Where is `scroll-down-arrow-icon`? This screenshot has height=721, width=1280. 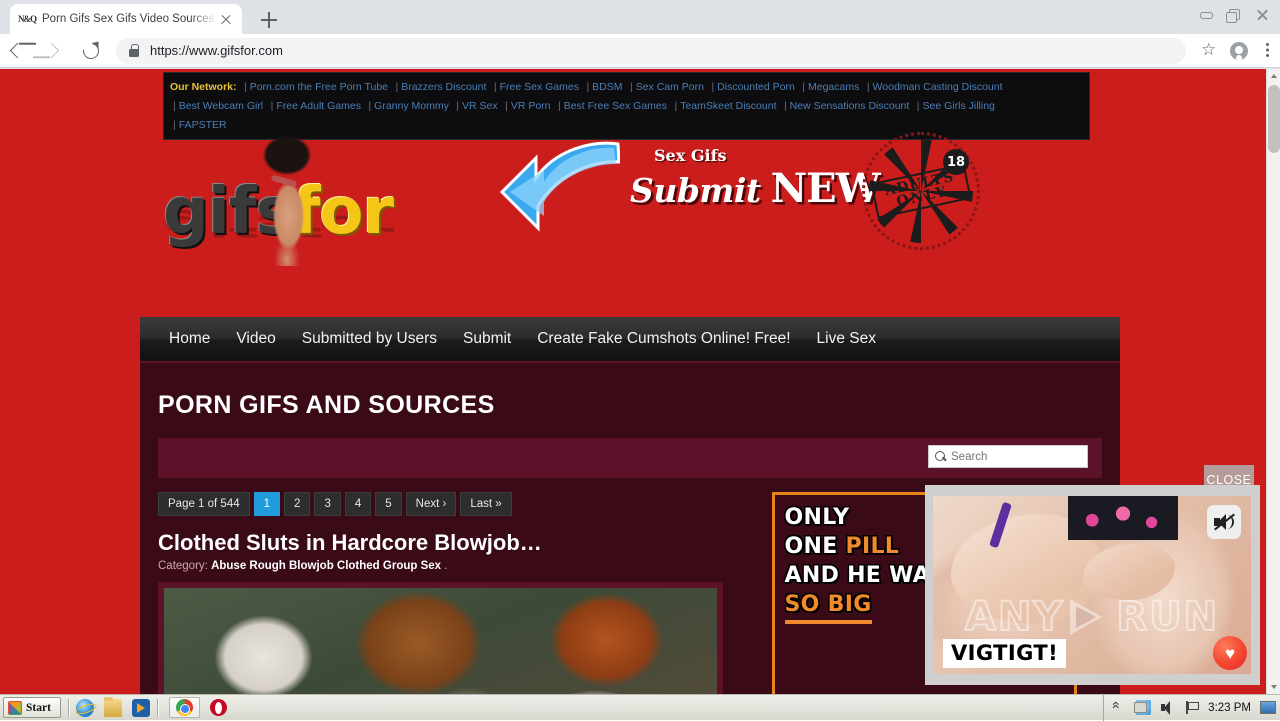
scroll-down-arrow-icon is located at coordinates (1273, 687).